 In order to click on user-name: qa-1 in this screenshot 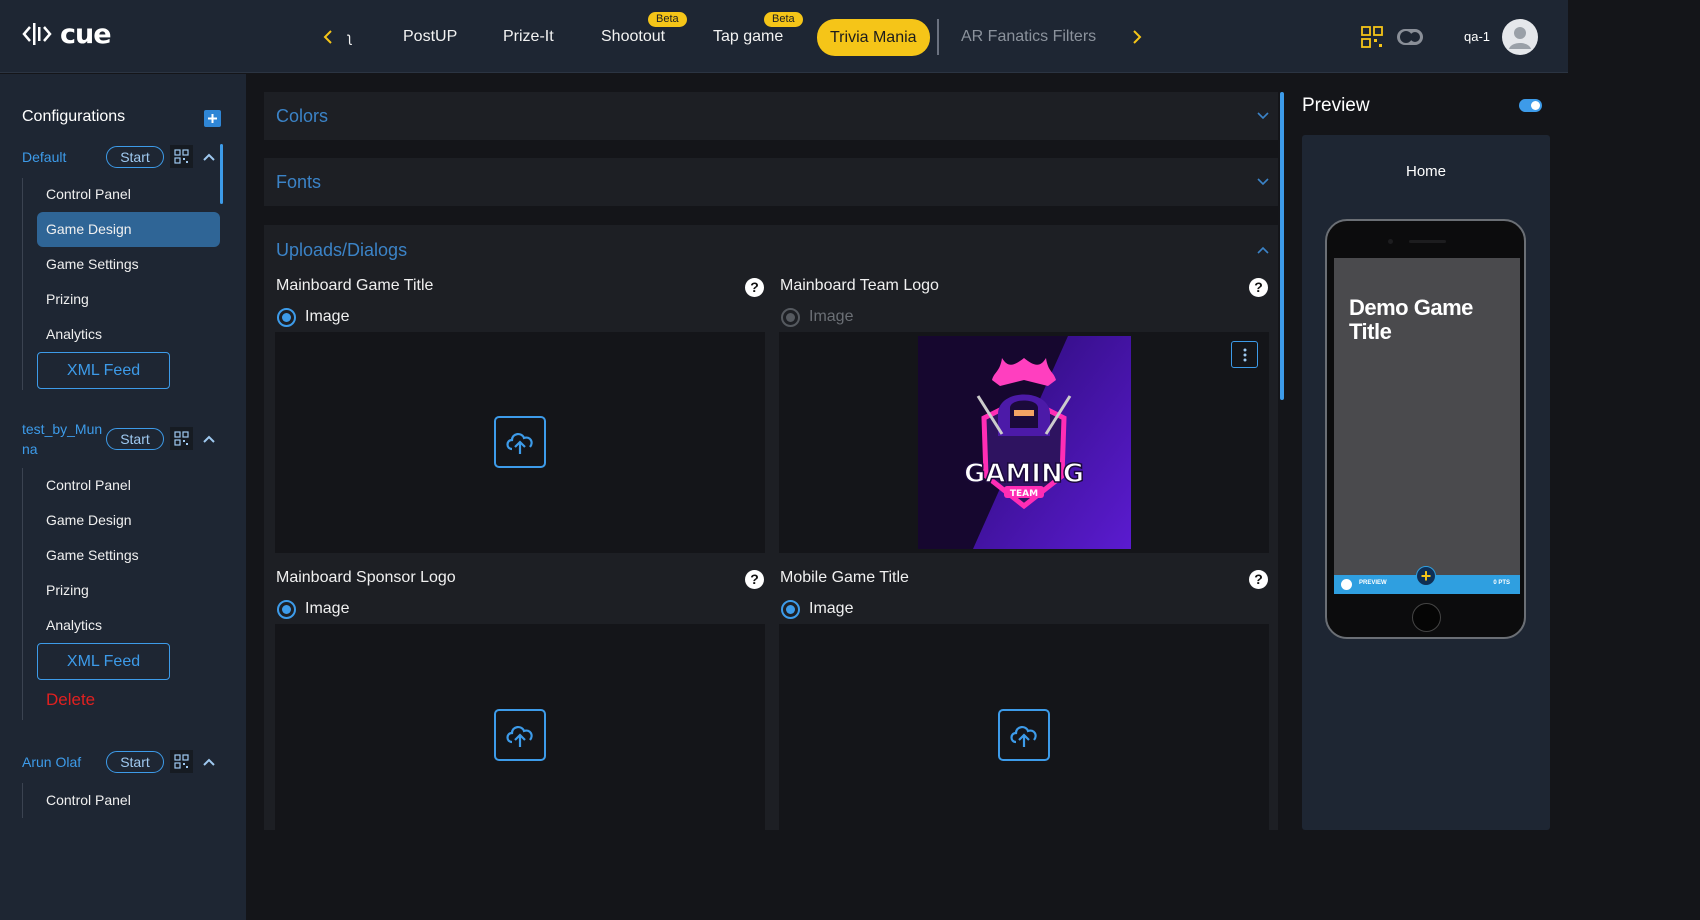, I will do `click(1477, 36)`.